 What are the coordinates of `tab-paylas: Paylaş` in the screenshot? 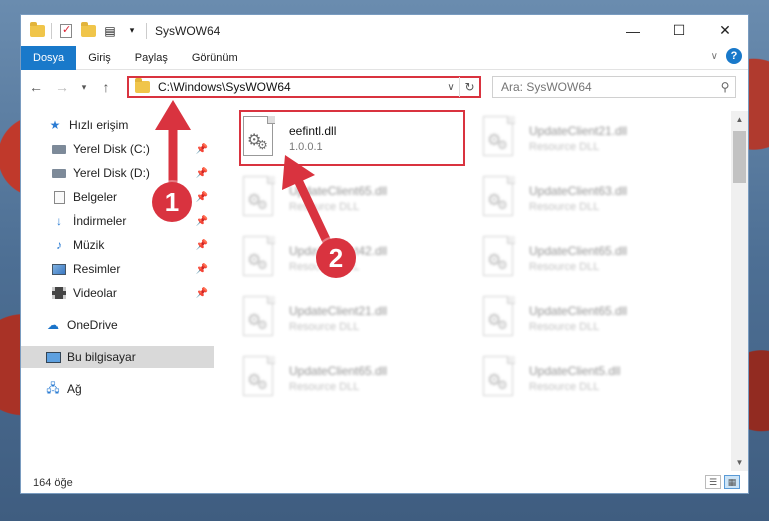 It's located at (151, 58).